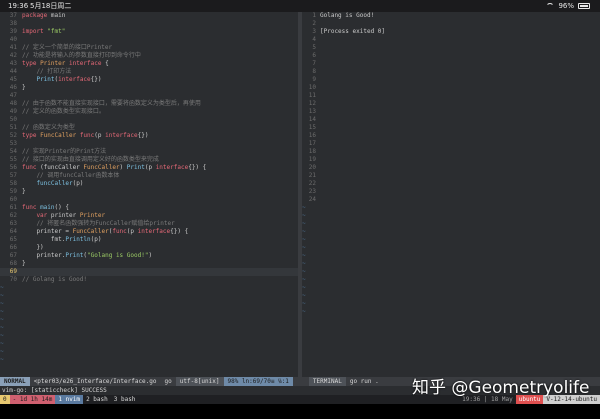  I want to click on line-number: 11, so click(312, 95).